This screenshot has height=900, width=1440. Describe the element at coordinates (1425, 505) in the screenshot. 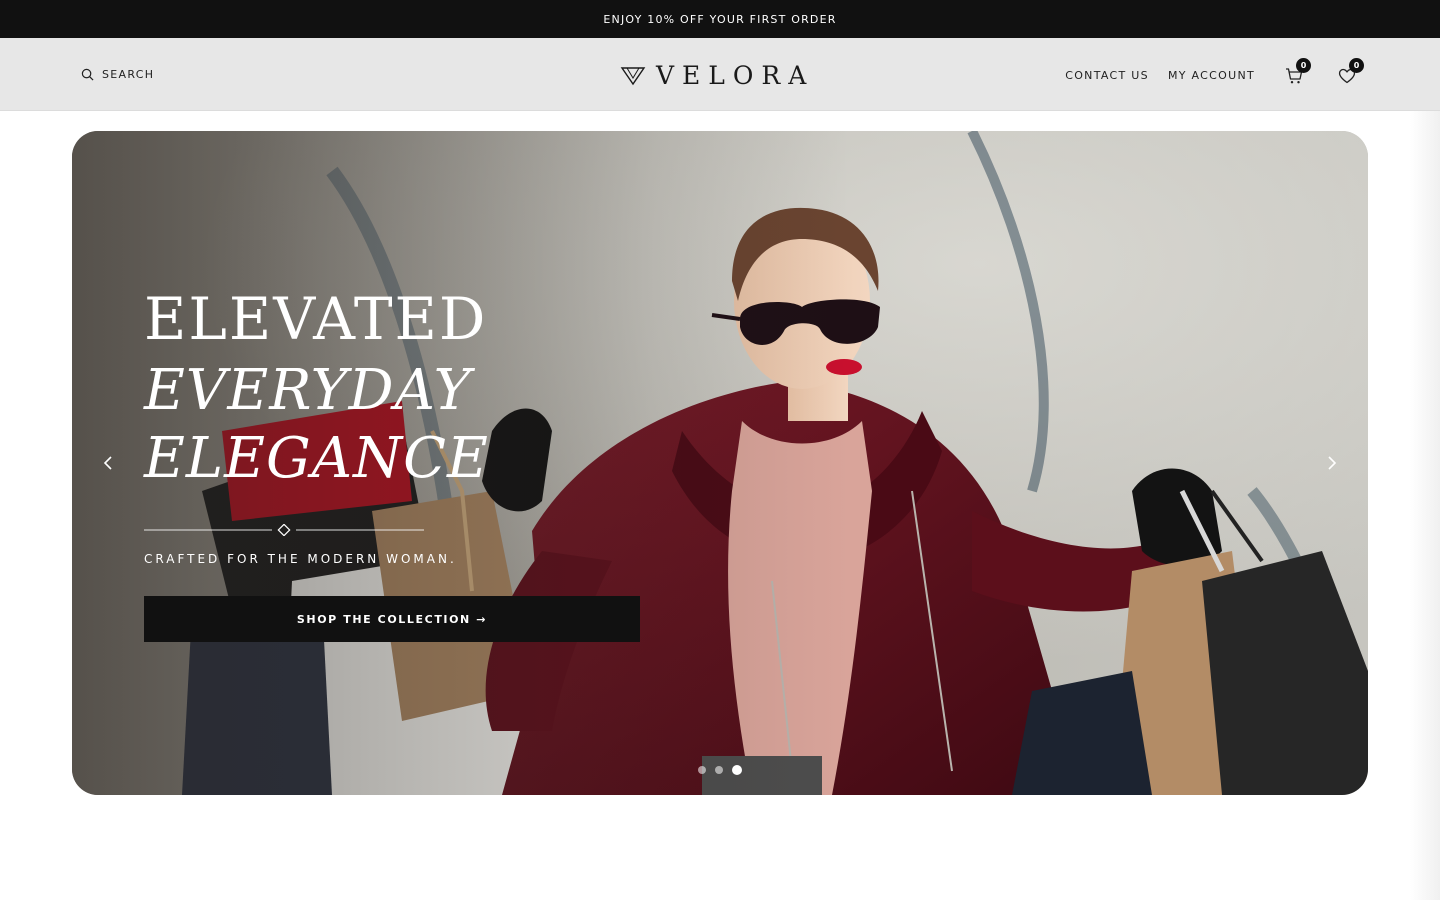

I see `page-edge-shadow` at that location.